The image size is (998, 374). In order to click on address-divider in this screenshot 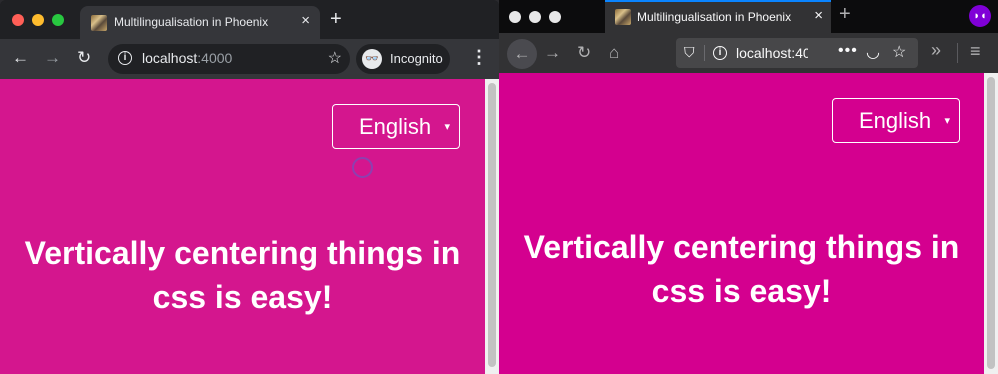, I will do `click(704, 53)`.